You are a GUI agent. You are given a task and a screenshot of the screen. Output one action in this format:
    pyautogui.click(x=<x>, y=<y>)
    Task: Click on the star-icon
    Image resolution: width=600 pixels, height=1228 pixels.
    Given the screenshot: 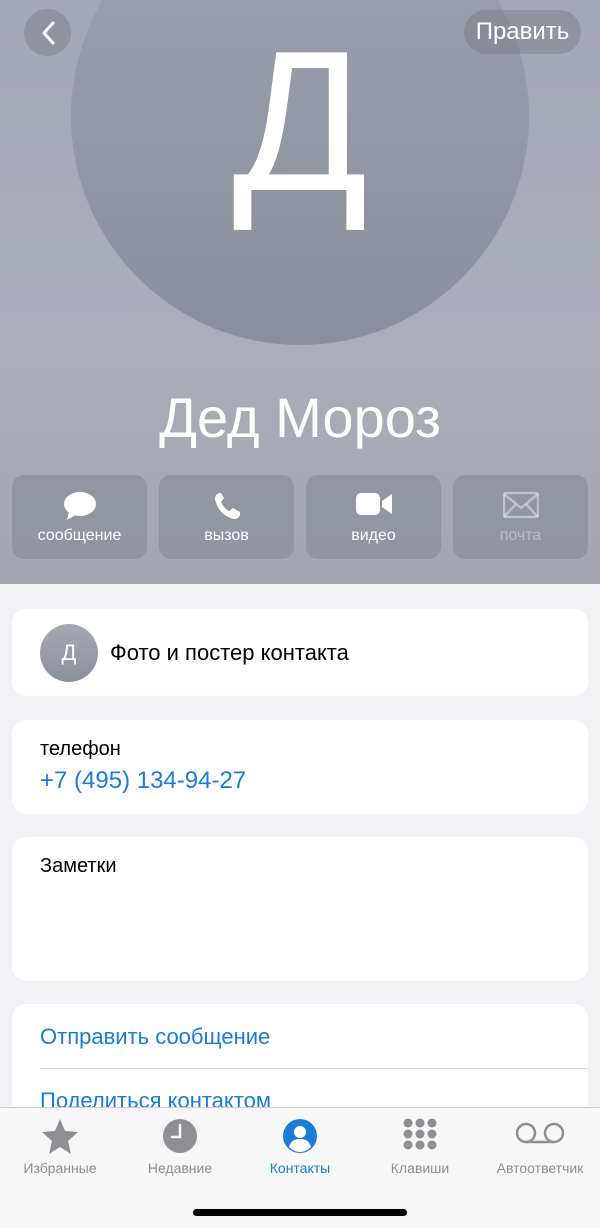 What is the action you would take?
    pyautogui.click(x=60, y=1136)
    